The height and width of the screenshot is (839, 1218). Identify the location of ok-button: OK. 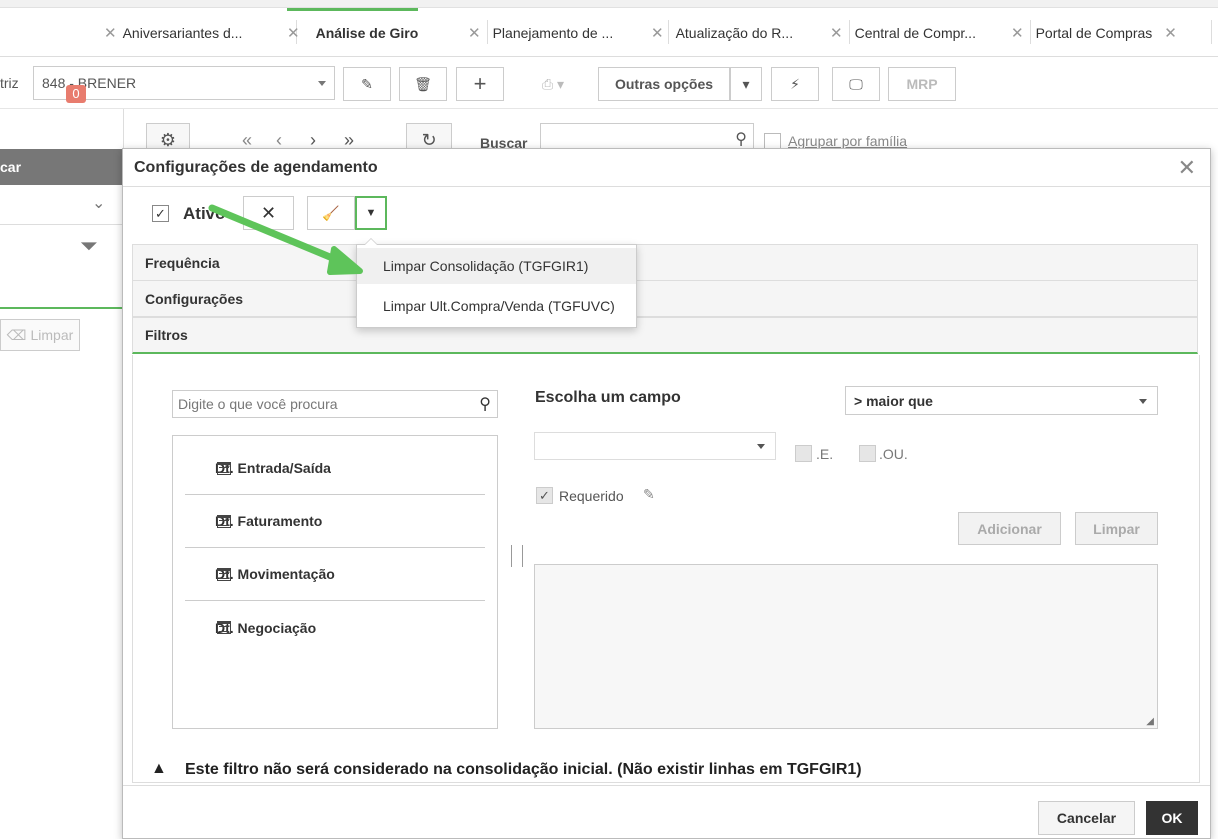
(1172, 818).